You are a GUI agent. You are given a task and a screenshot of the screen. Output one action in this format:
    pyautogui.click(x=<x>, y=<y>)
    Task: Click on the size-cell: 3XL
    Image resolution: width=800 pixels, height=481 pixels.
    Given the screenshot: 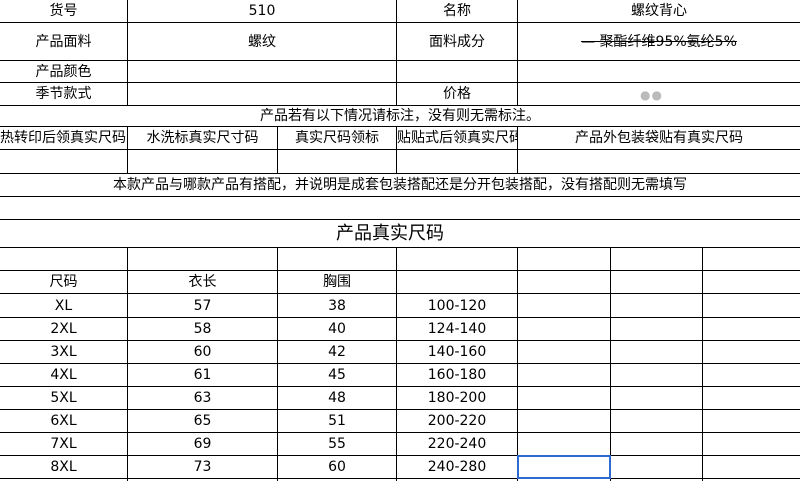 What is the action you would take?
    pyautogui.click(x=63, y=352)
    